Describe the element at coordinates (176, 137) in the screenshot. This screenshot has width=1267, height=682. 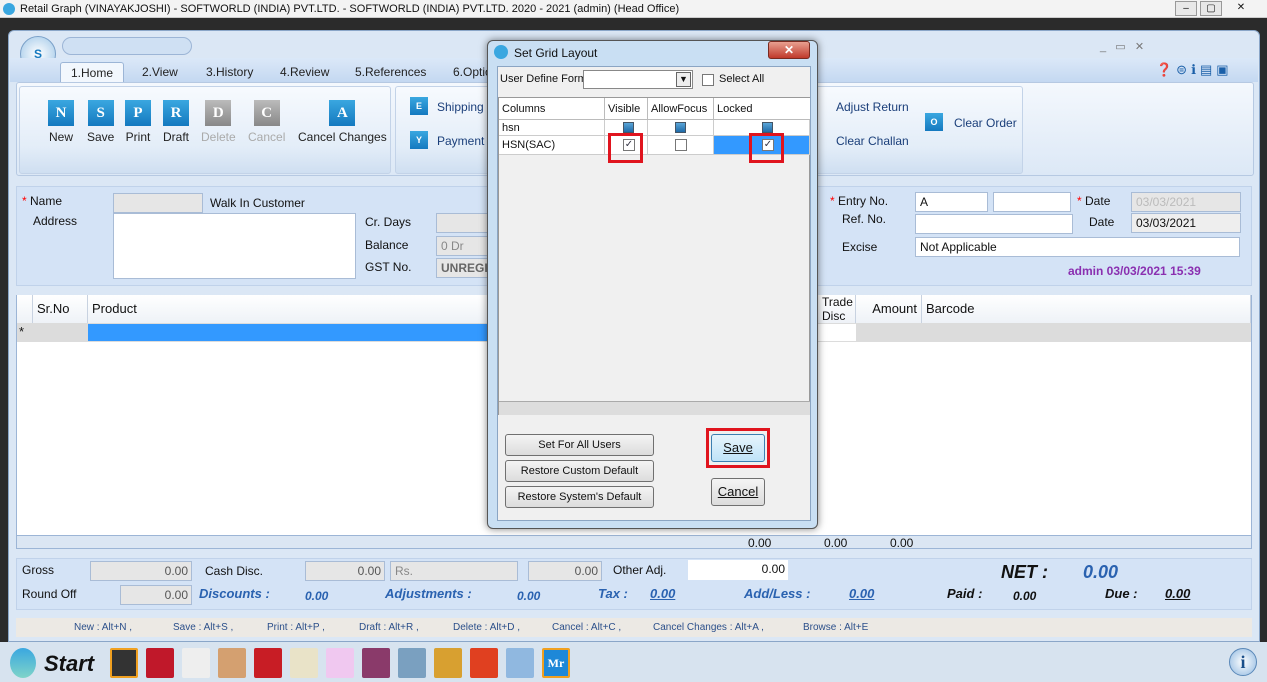
I see `label: Draft` at that location.